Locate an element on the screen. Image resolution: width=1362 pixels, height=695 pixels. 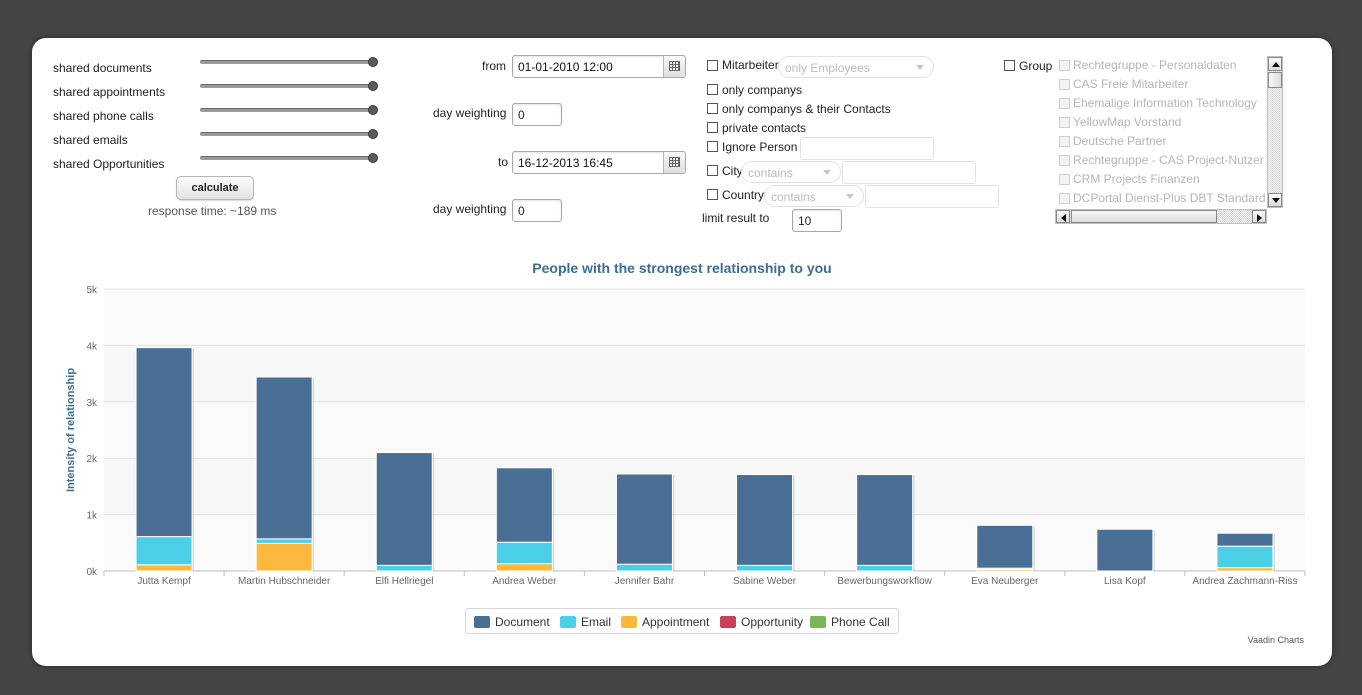
only-companys-label: only companys is located at coordinates (762, 90).